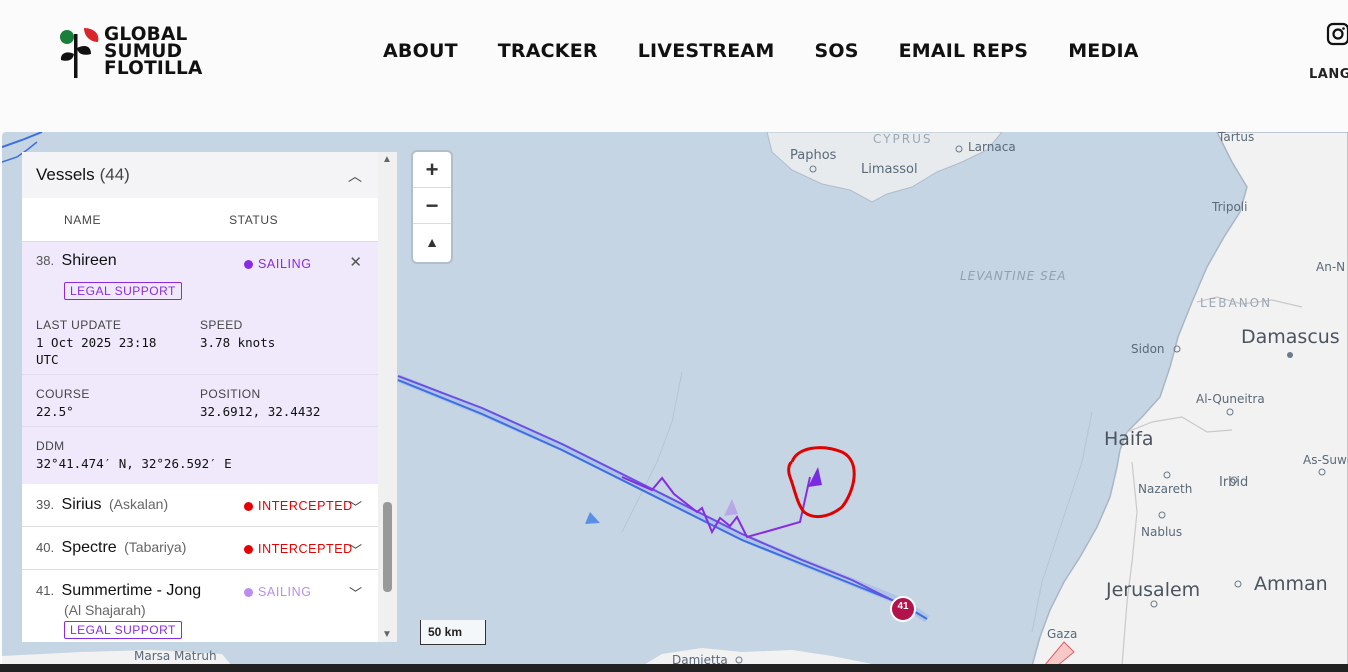  What do you see at coordinates (200, 548) in the screenshot?
I see `vessel-row: 40. Spectre (Tabariya) INTERCEPTED ﹀` at bounding box center [200, 548].